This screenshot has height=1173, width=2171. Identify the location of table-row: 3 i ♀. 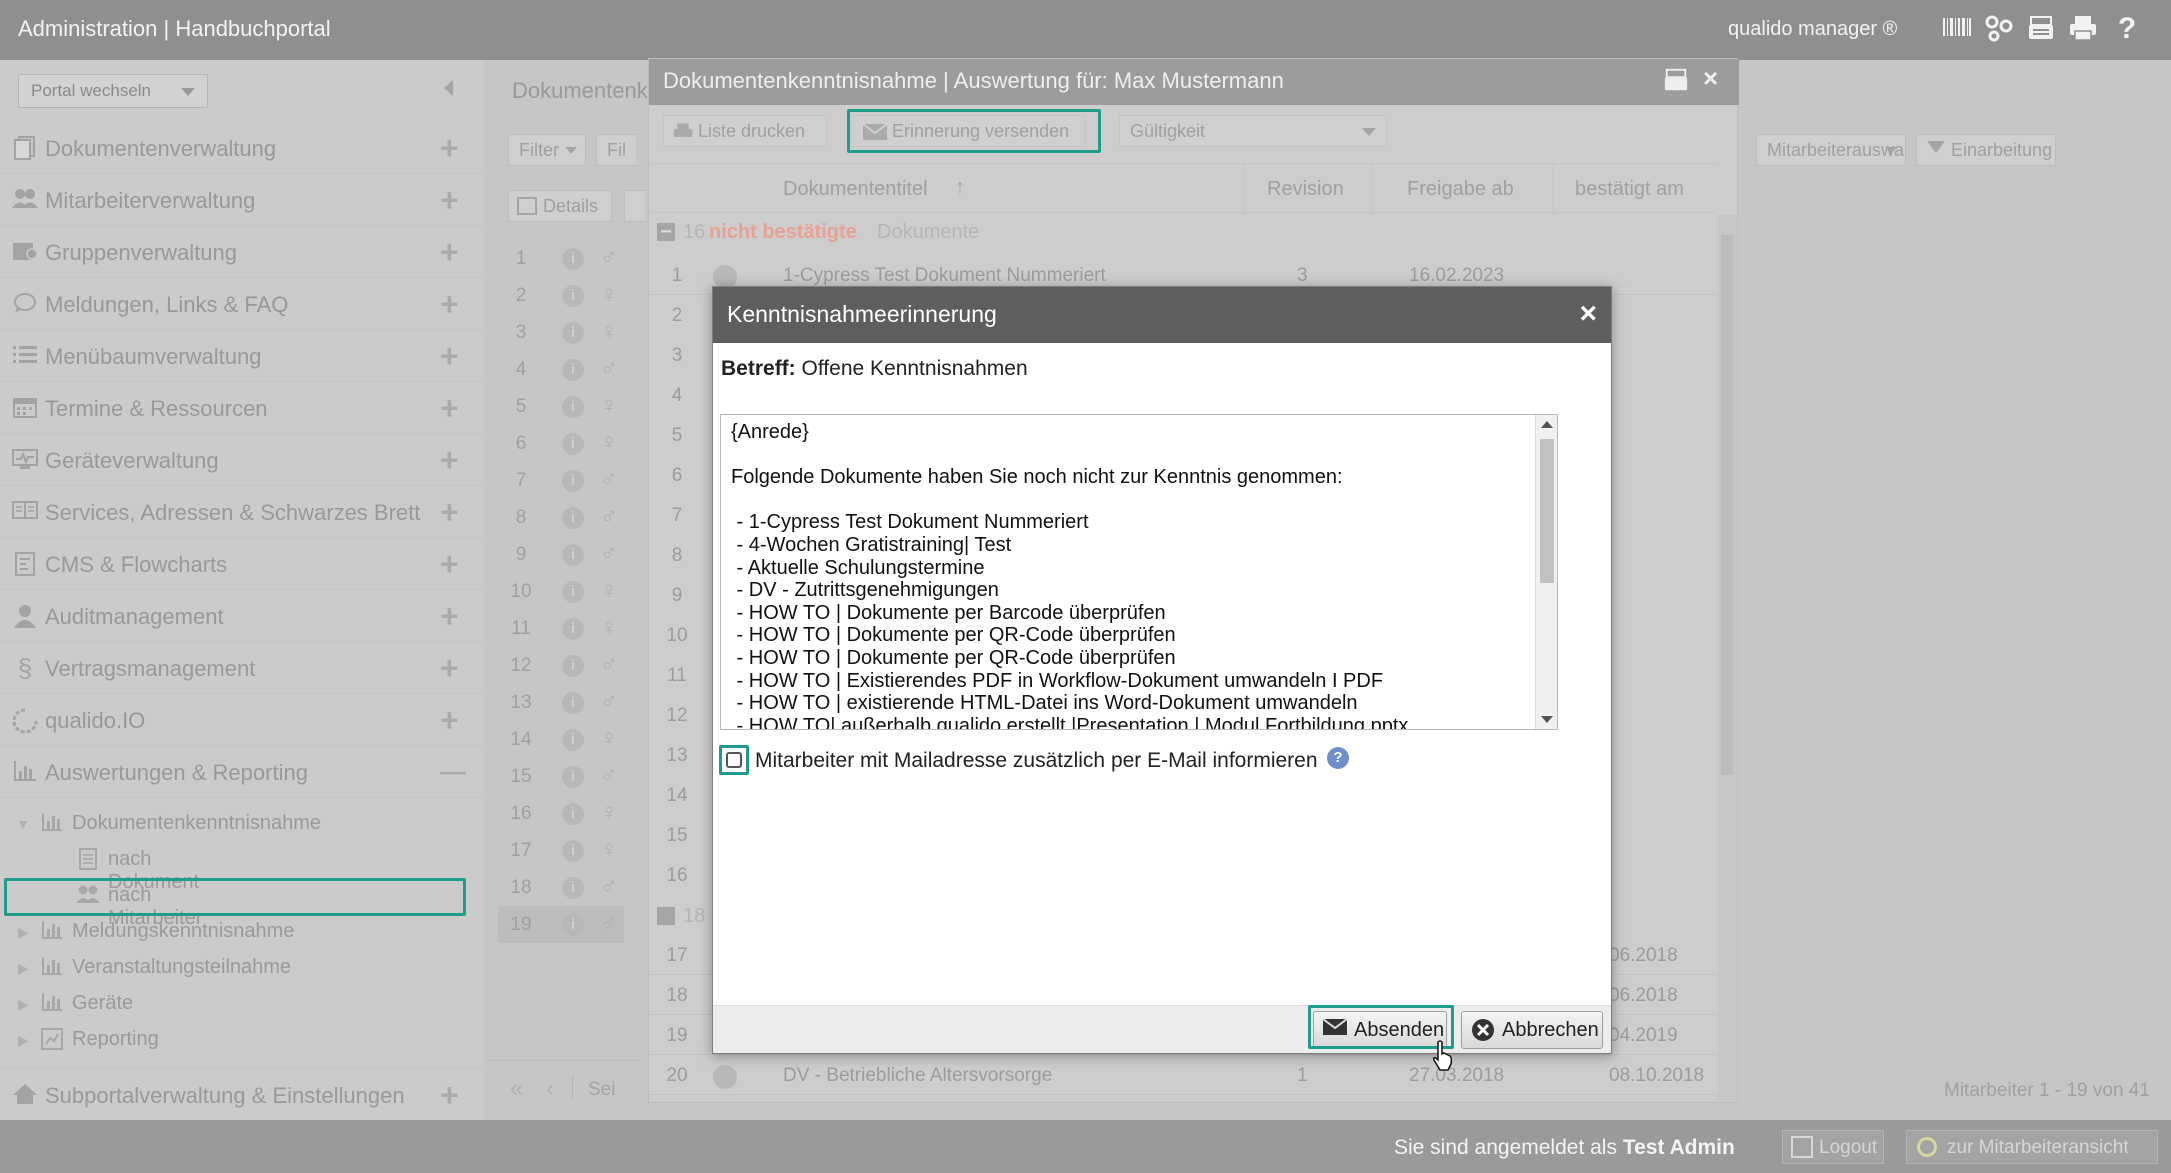
(561, 332).